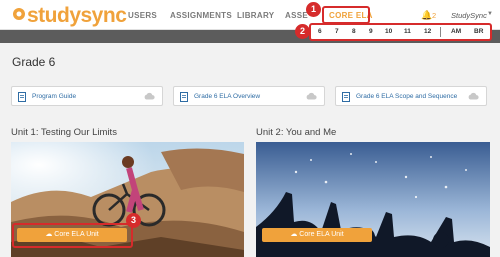 Image resolution: width=500 pixels, height=257 pixels. Describe the element at coordinates (478, 31) in the screenshot. I see `grade-br: BR` at that location.